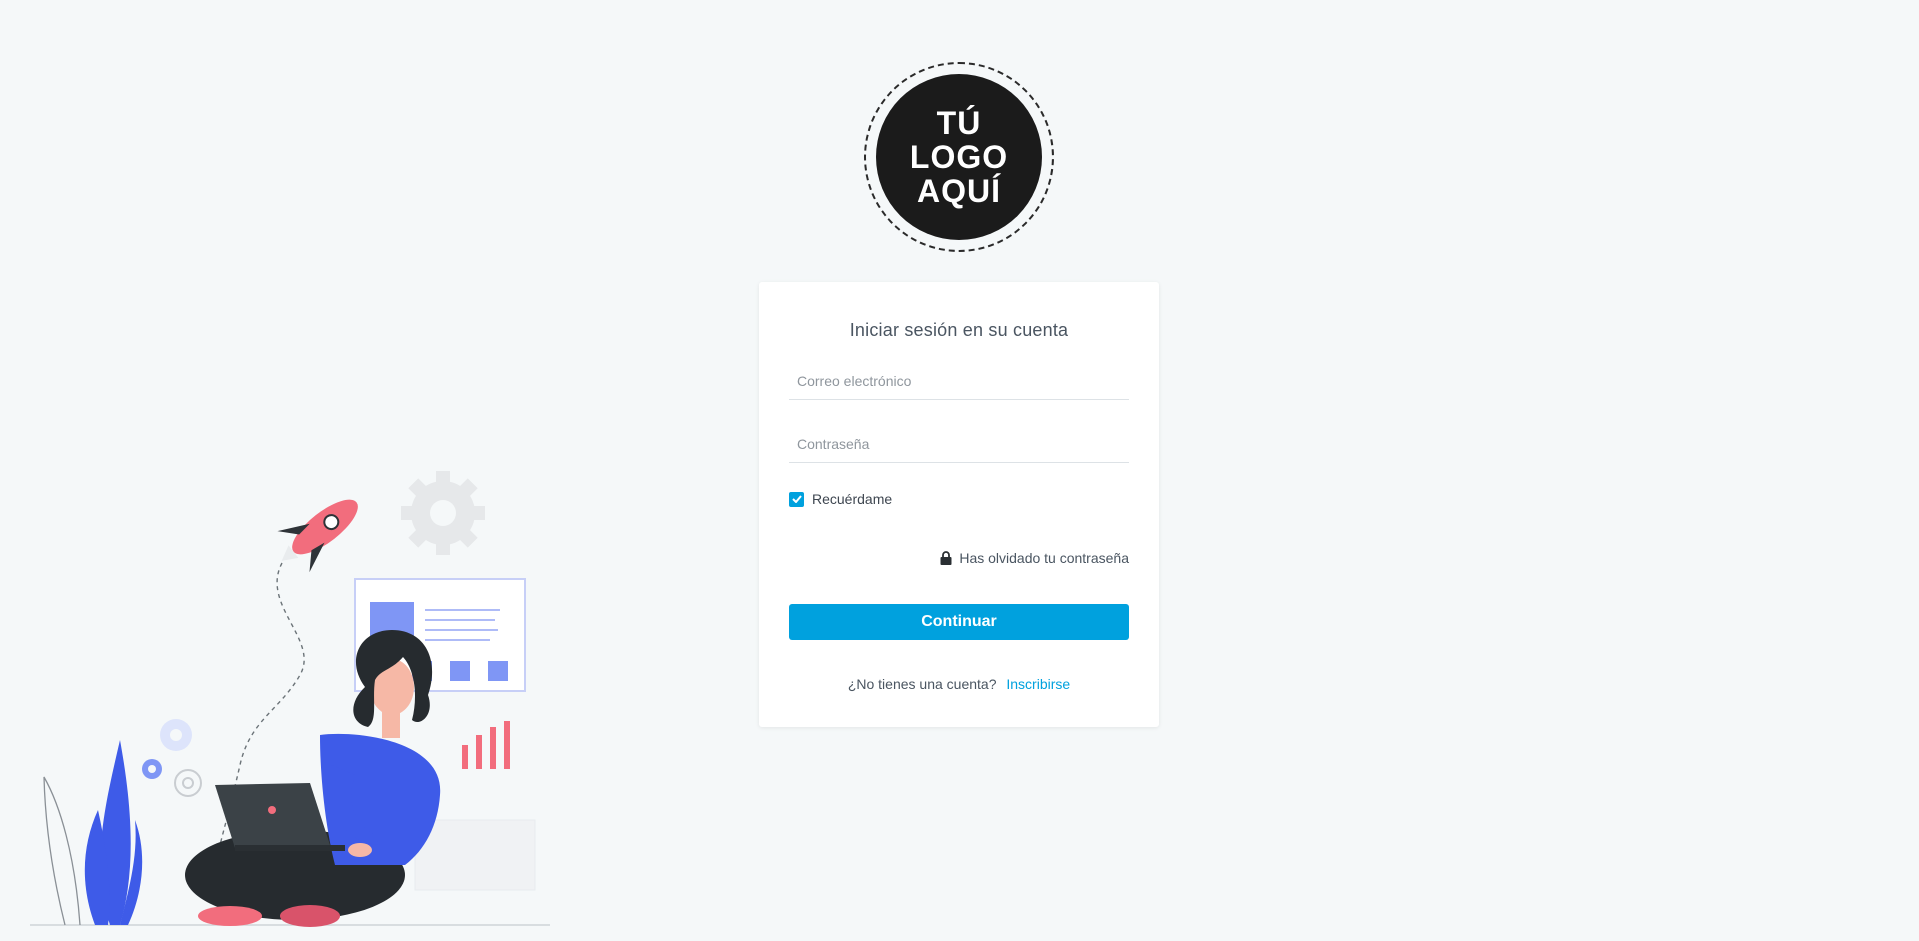  I want to click on login-title: Iniciar sesión en su cuenta, so click(959, 330).